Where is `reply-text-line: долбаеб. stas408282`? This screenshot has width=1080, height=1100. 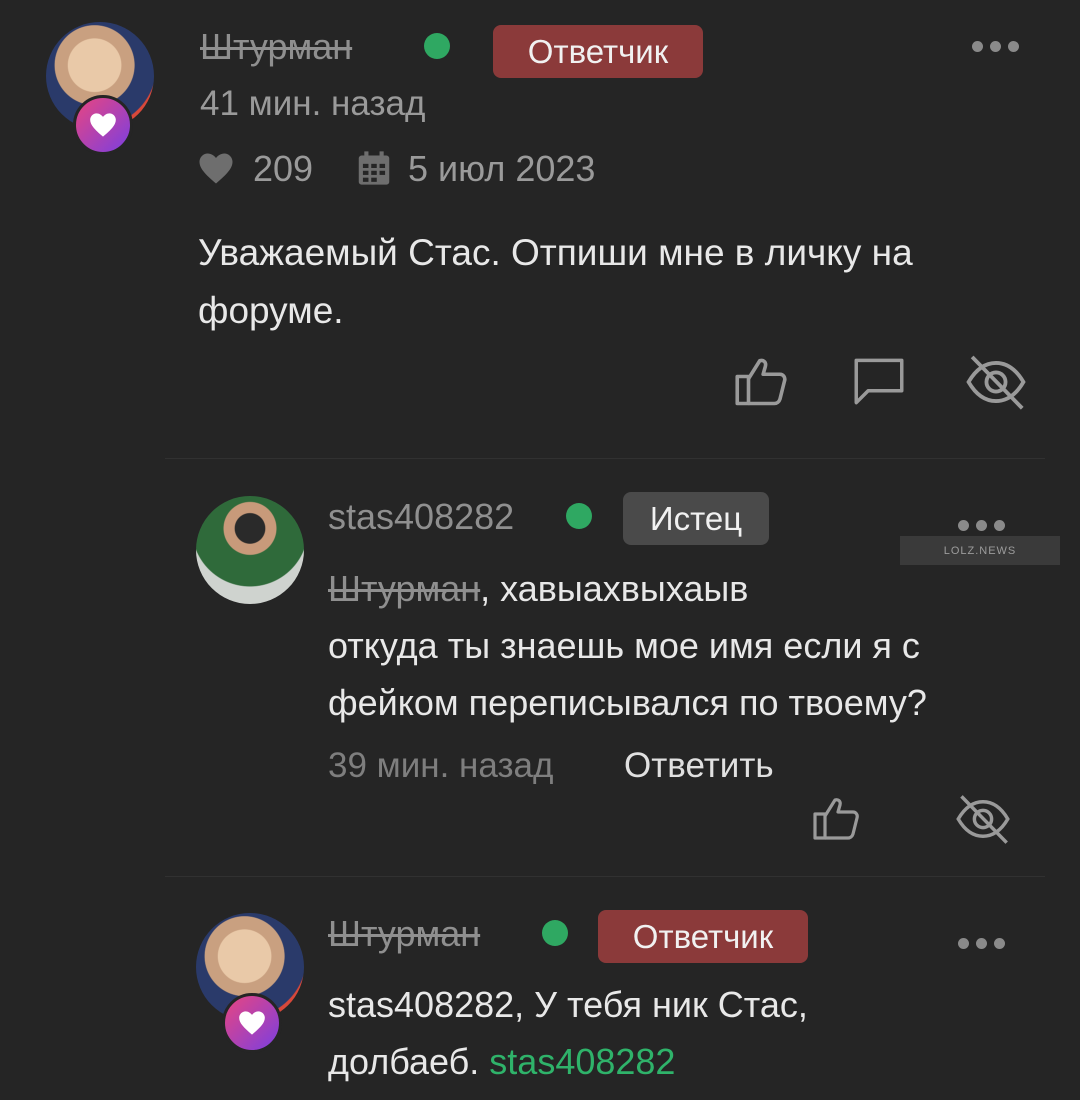 reply-text-line: долбаеб. stas408282 is located at coordinates (501, 1062).